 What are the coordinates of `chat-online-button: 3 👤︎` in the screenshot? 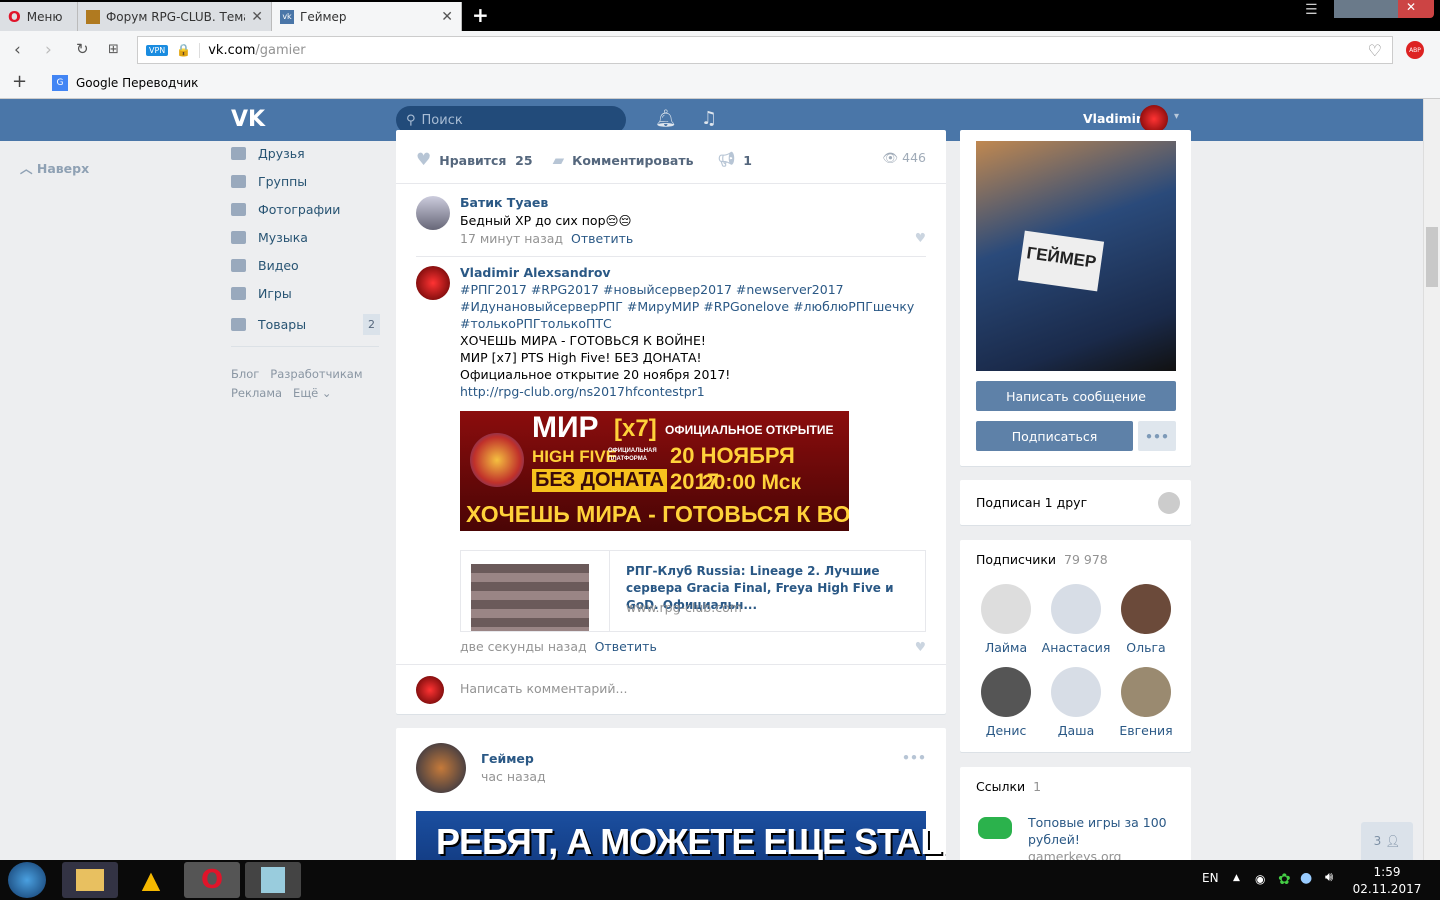 It's located at (1387, 841).